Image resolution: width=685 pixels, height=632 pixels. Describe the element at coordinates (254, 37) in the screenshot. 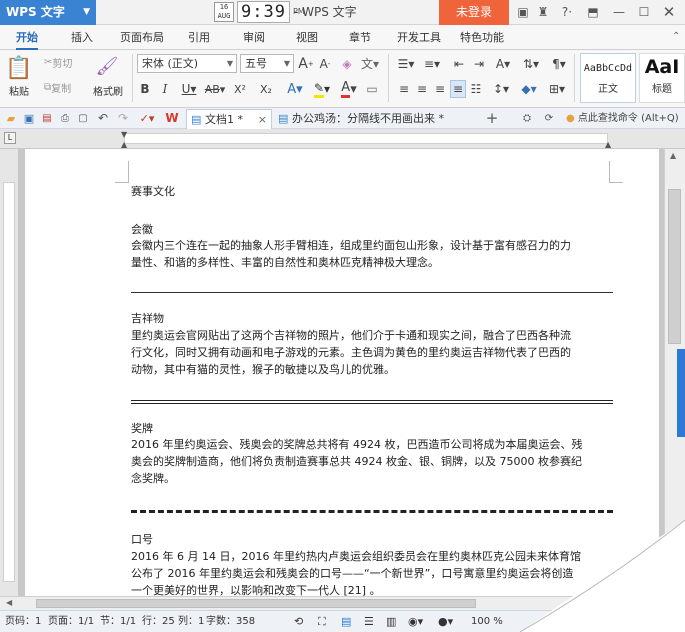

I see `tab-review: 审阅` at that location.